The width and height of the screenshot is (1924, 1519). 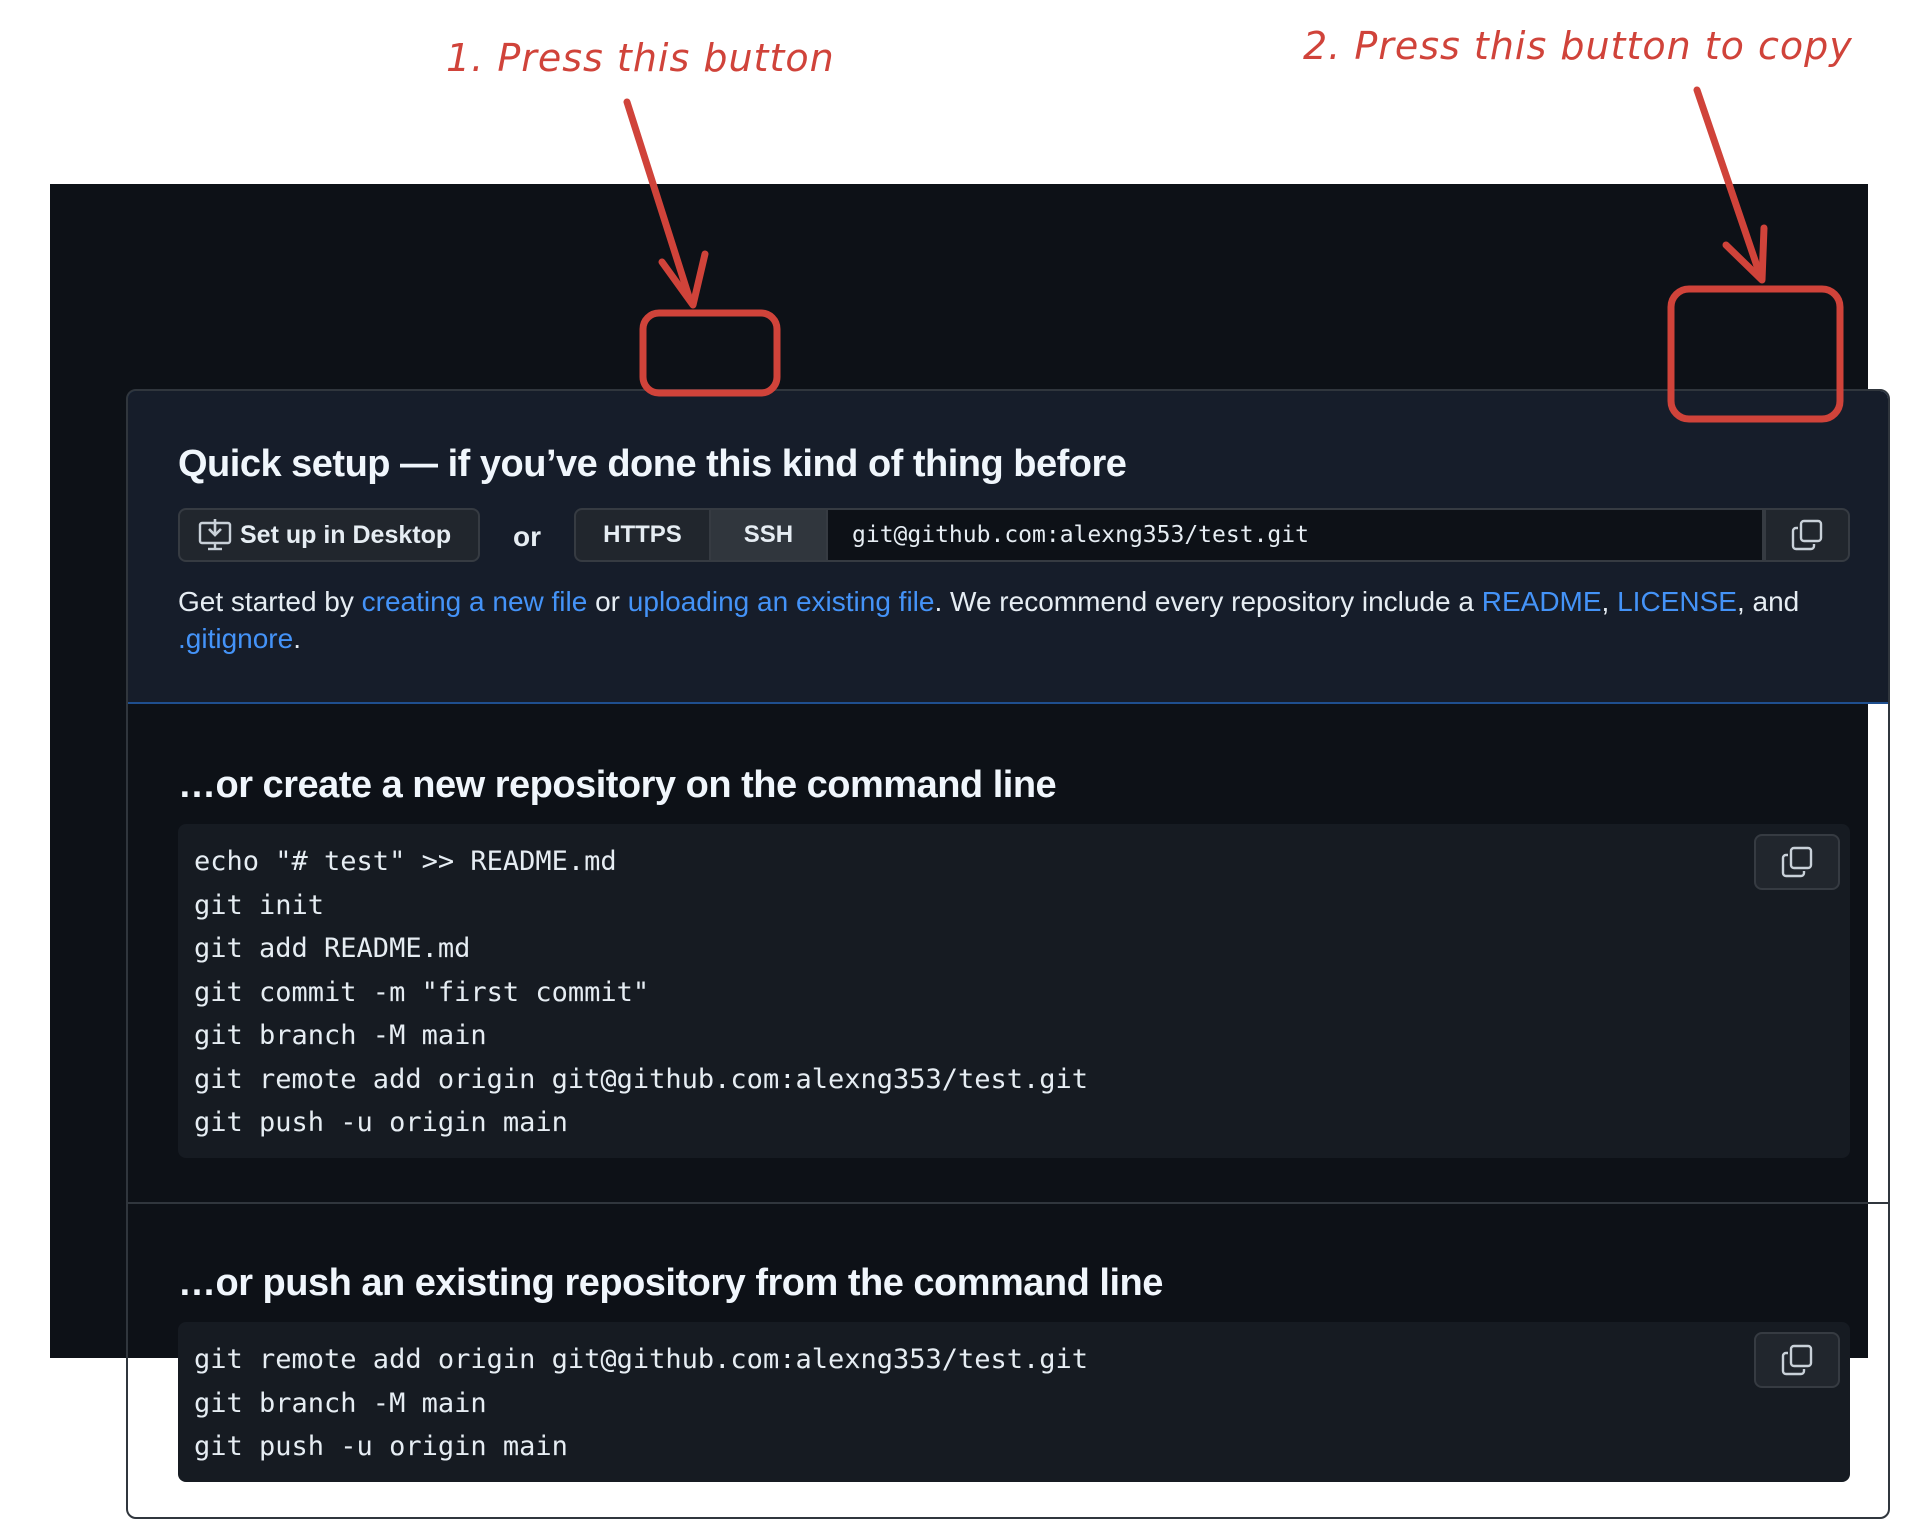 I want to click on setup-desktop-button: Set up in Desktop, so click(x=329, y=535).